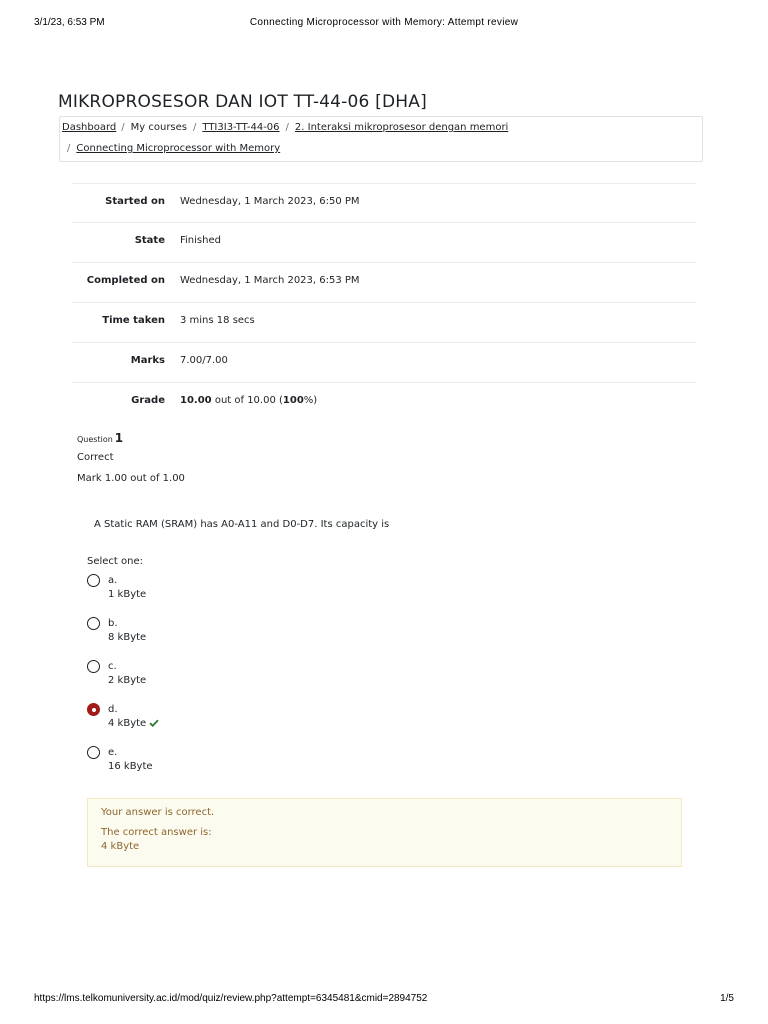 This screenshot has width=768, height=1024. I want to click on option-letter: a., so click(113, 580).